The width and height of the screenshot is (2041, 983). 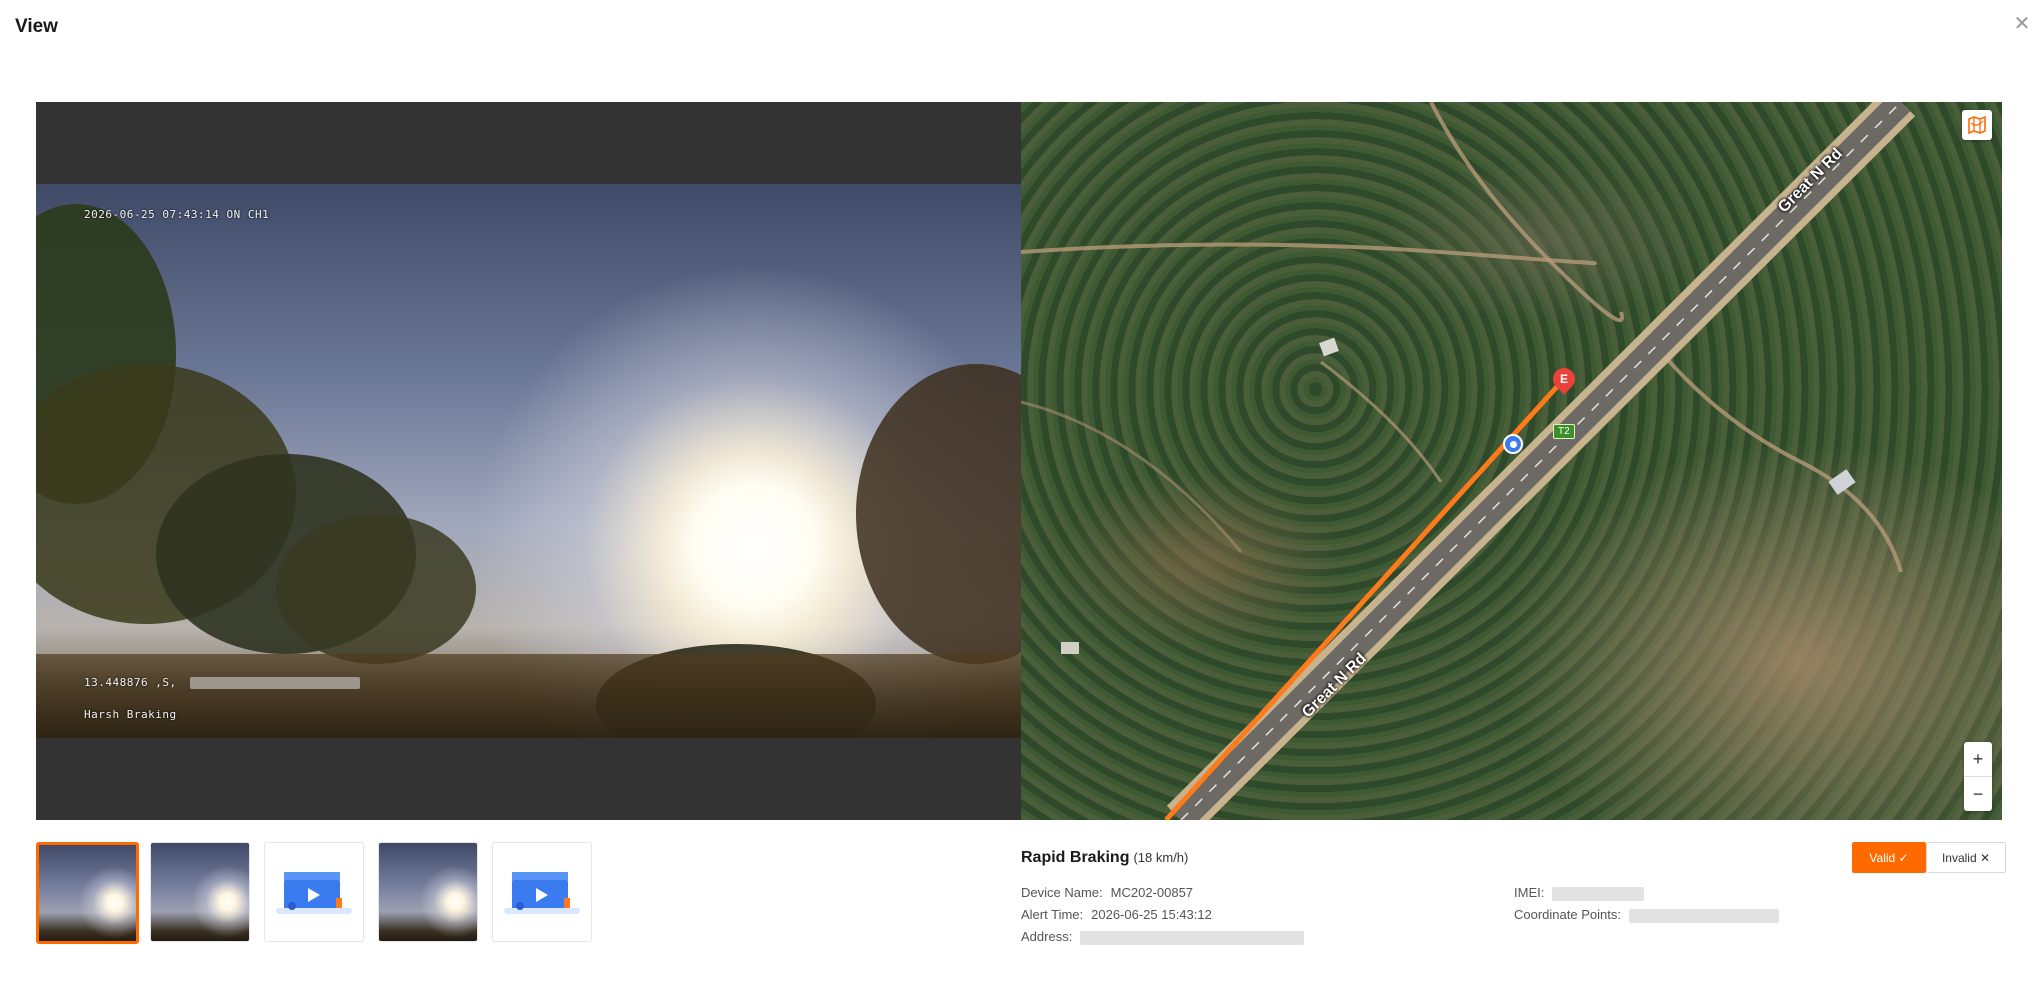 What do you see at coordinates (130, 714) in the screenshot?
I see `osd-event: Harsh Braking` at bounding box center [130, 714].